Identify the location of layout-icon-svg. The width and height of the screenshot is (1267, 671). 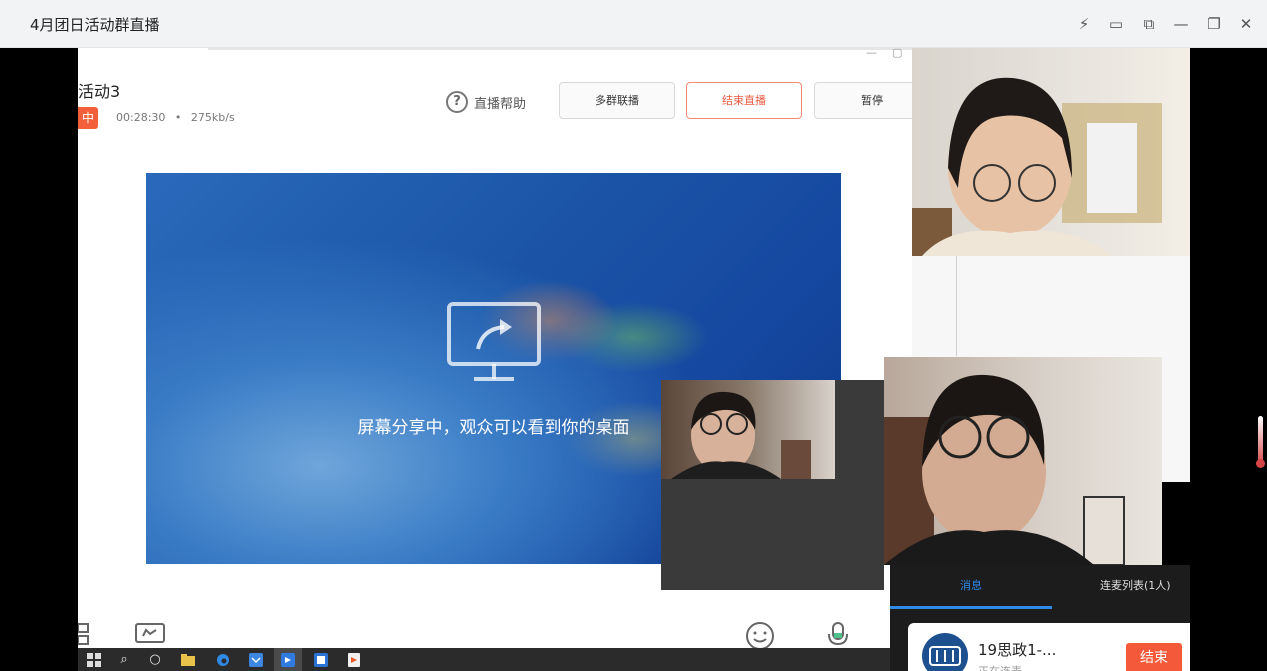
(83, 634).